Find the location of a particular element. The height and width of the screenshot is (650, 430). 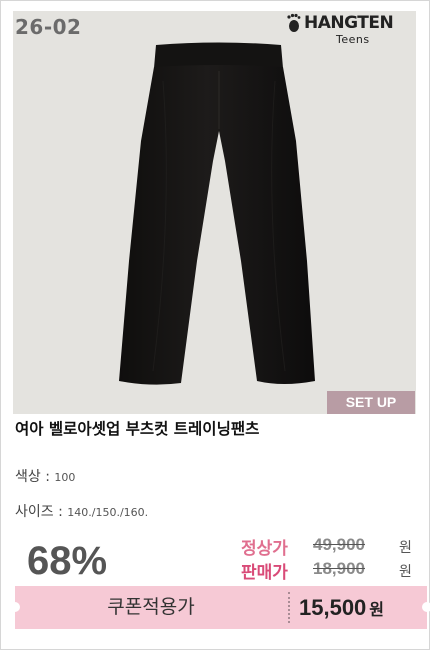

size-row: 사이즈 : 140./150./160. is located at coordinates (81, 511).